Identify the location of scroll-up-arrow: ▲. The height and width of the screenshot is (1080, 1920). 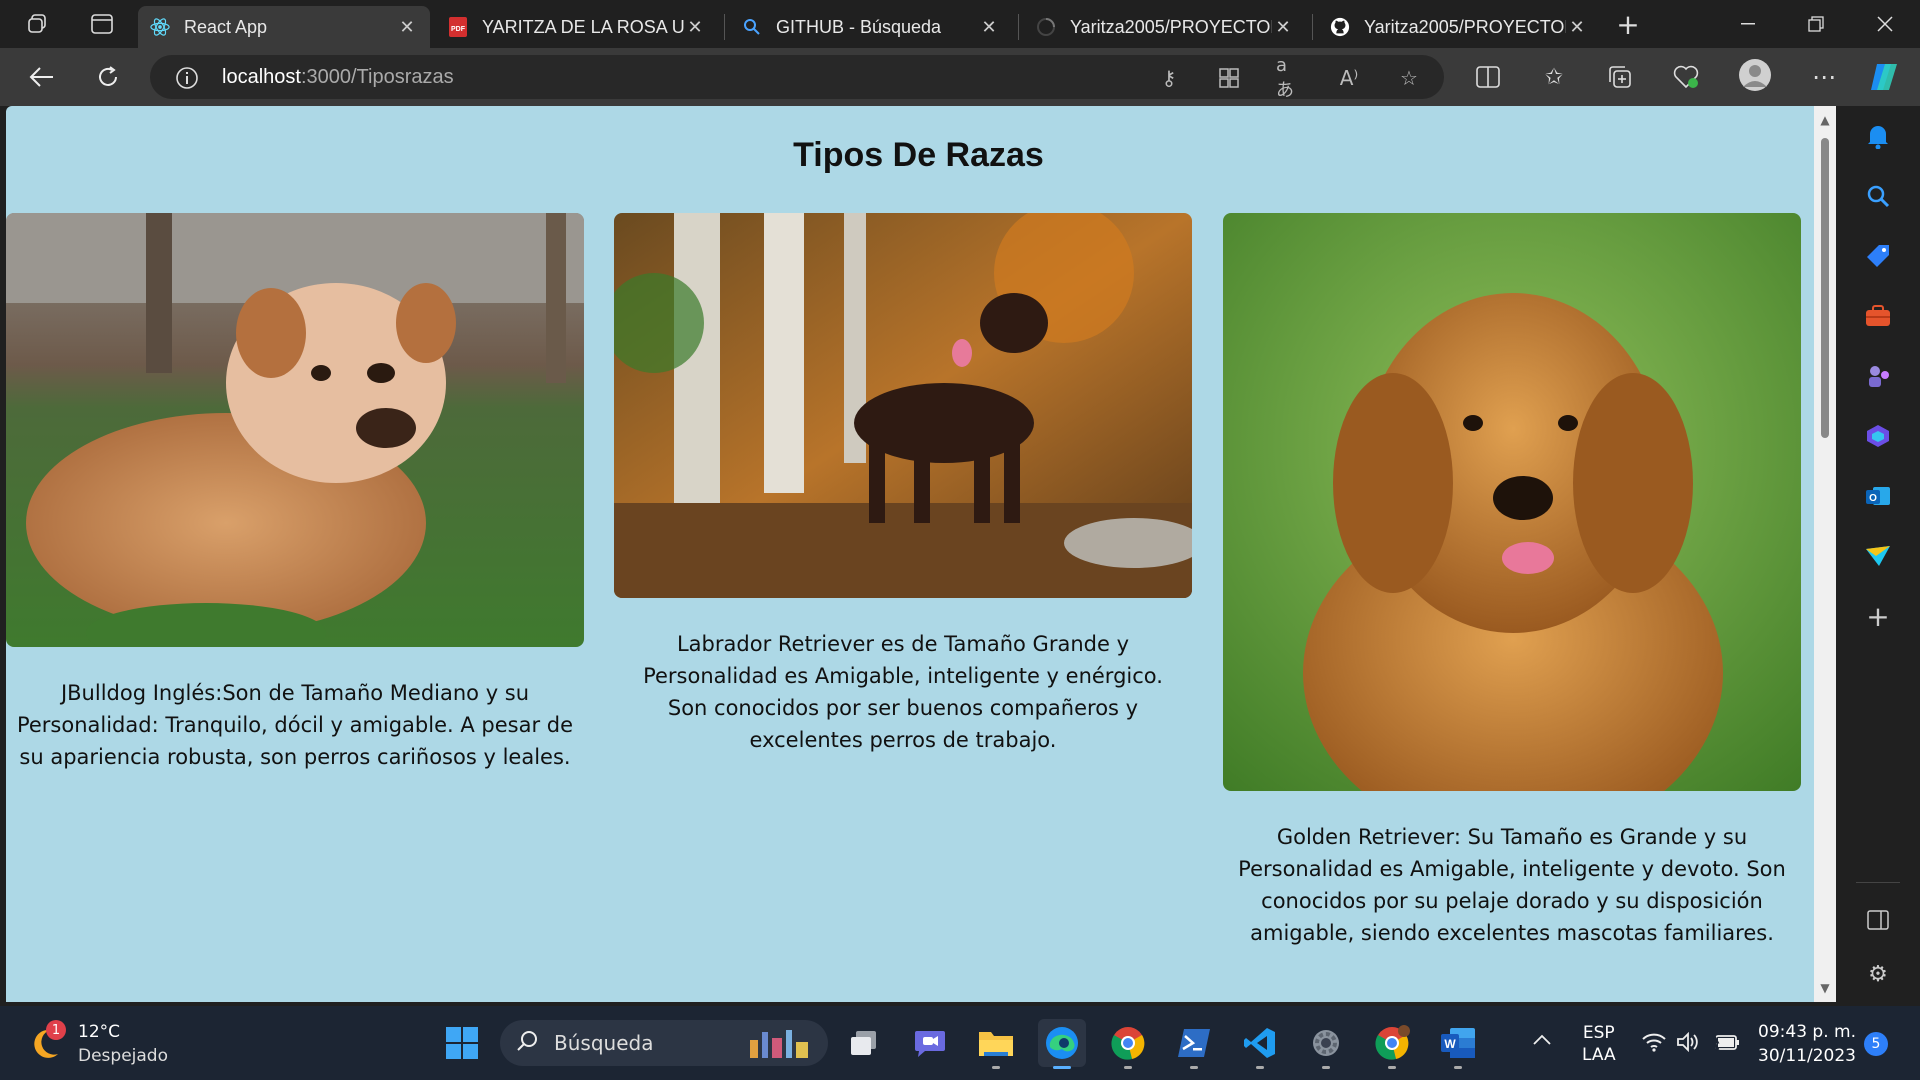
(1825, 120).